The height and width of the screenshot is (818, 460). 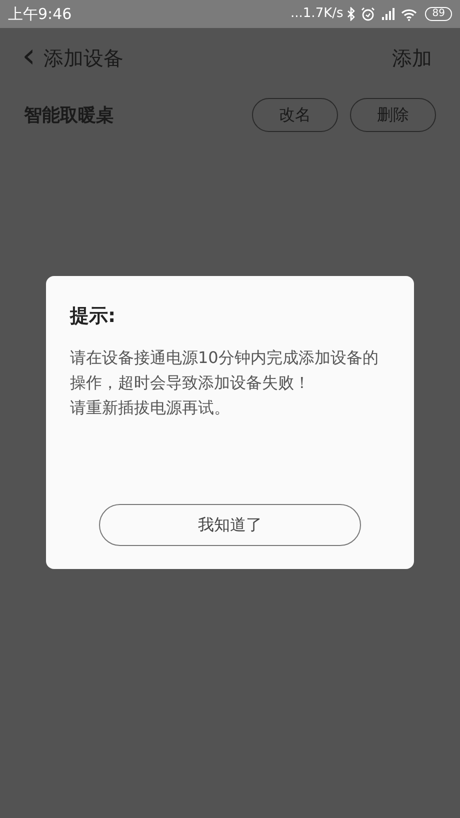 I want to click on signal-icon, so click(x=388, y=14).